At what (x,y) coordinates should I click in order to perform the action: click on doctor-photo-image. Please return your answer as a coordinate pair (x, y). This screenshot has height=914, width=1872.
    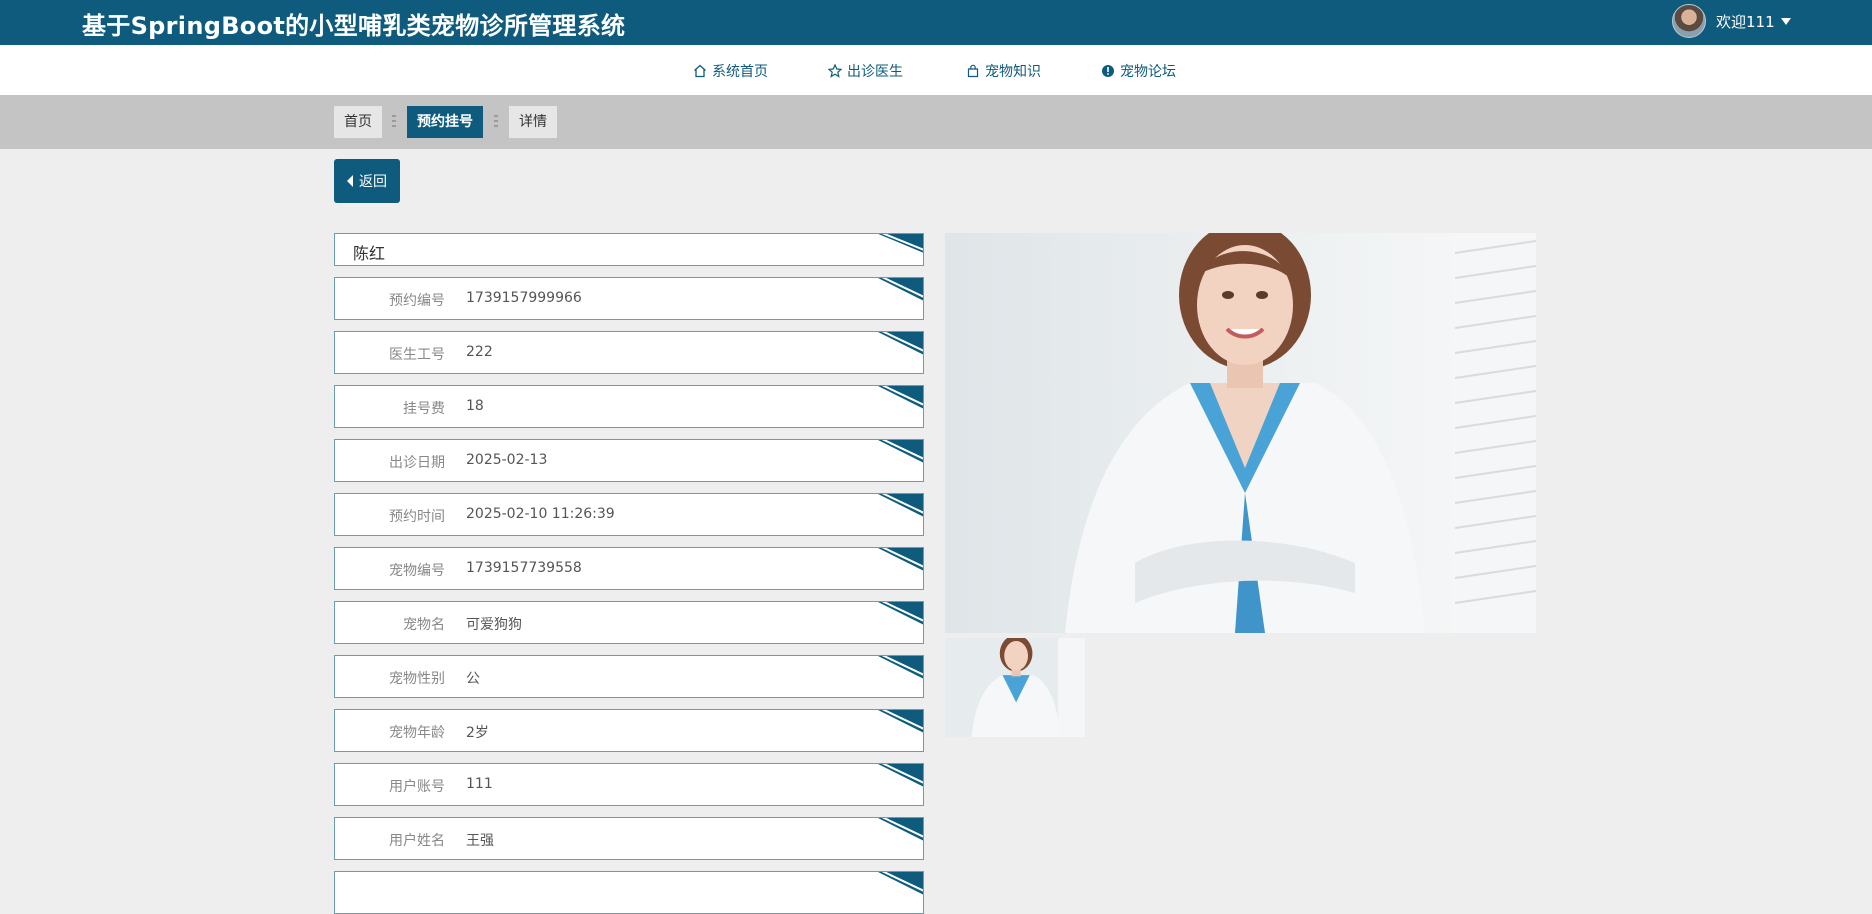
    Looking at the image, I should click on (1240, 433).